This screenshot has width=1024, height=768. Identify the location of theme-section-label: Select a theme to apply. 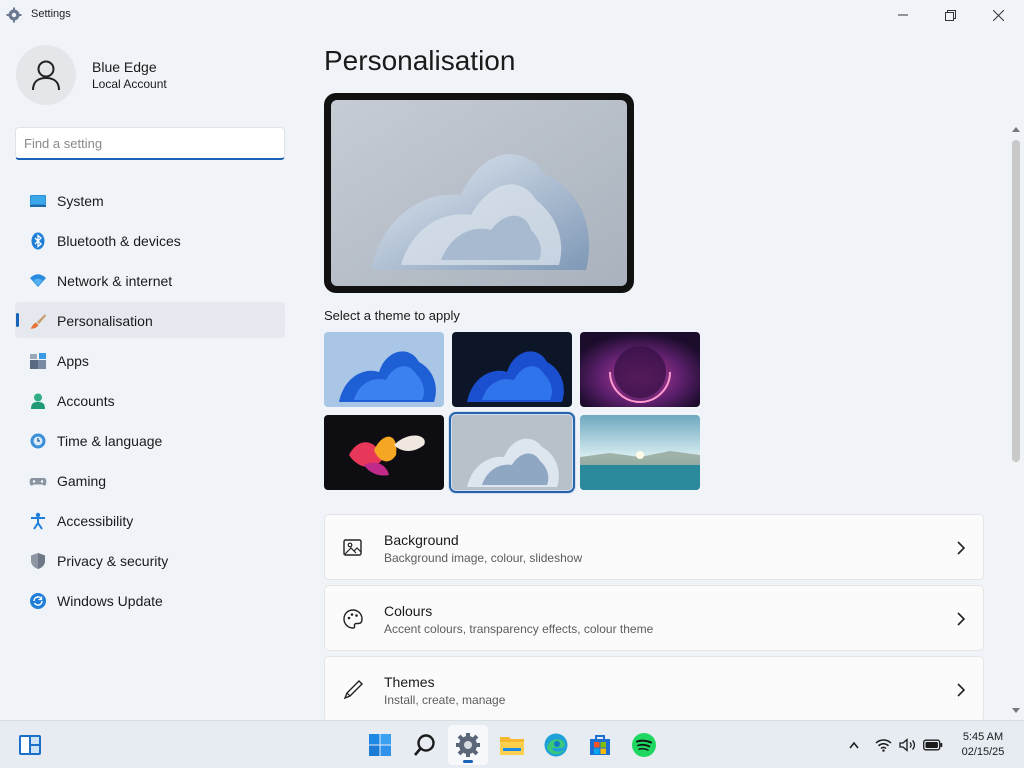
(392, 315).